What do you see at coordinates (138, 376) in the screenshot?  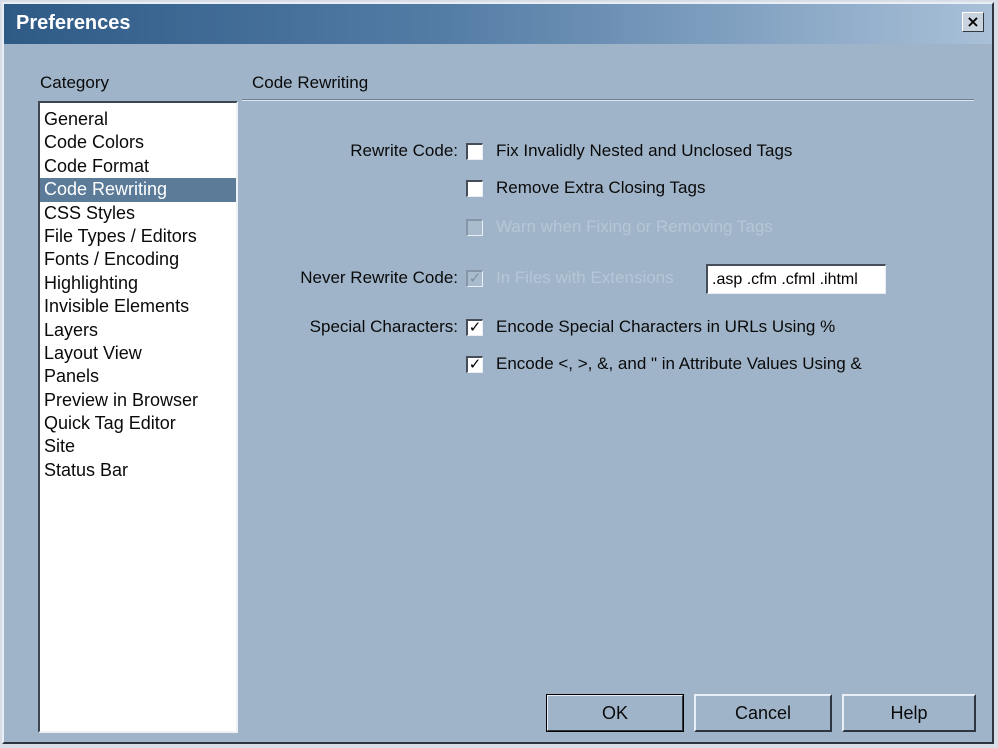 I see `category-item-panels: Panels` at bounding box center [138, 376].